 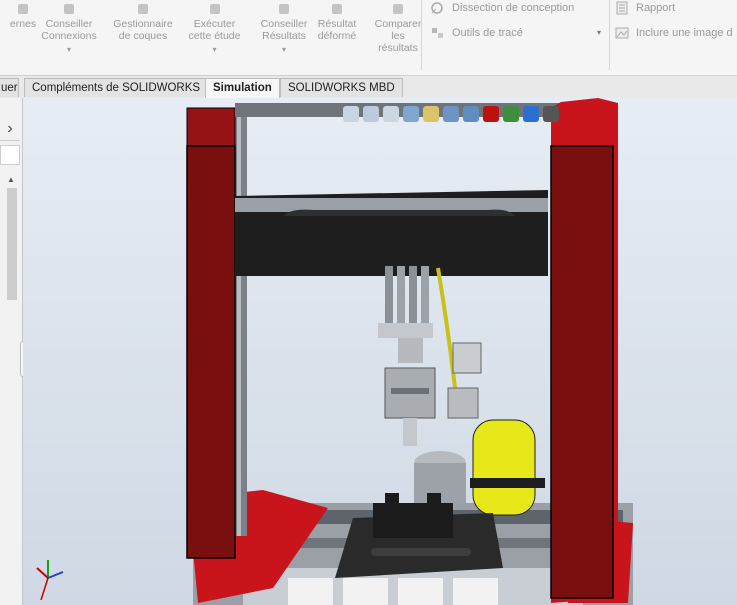 I want to click on shell-manager-icon, so click(x=143, y=9).